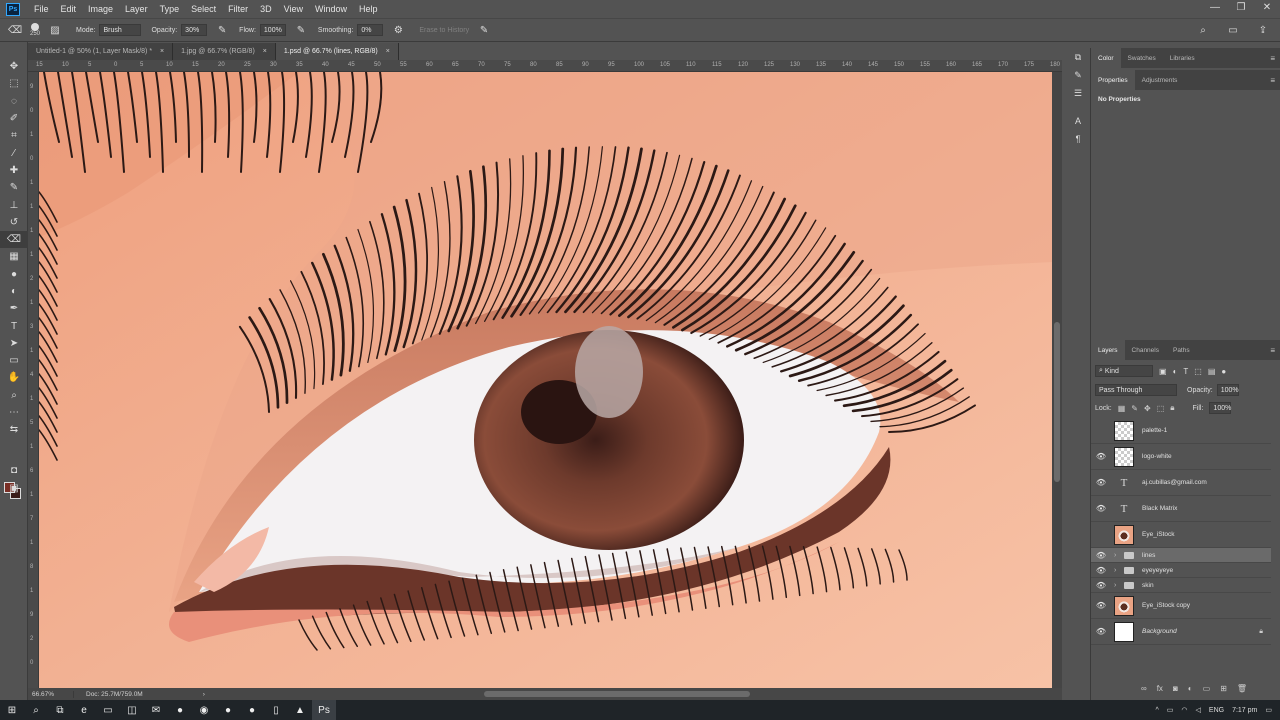 The image size is (1280, 720). I want to click on layer-row: 👁︎ T Black Matrix, so click(1181, 509).